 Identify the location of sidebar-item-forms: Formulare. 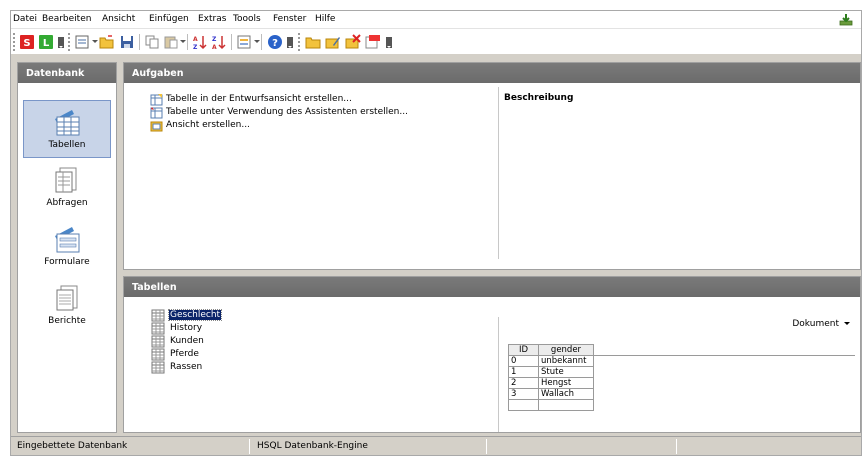
(67, 247).